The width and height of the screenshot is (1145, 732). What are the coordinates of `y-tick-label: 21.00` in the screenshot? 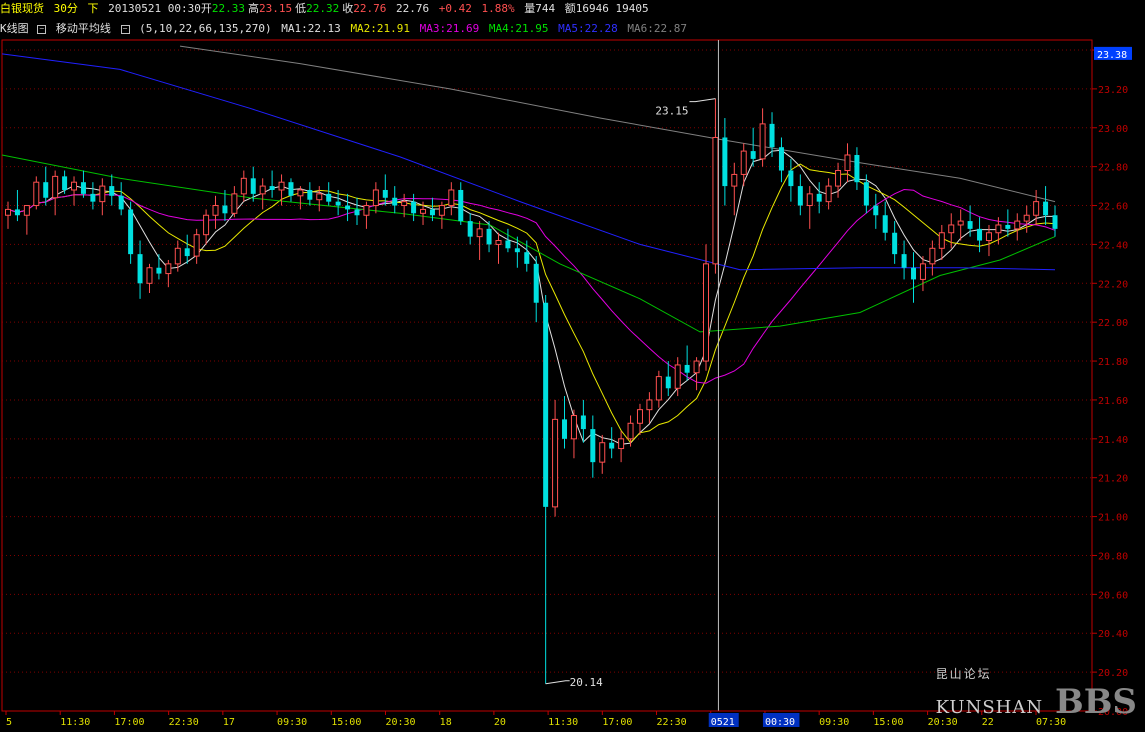 It's located at (1113, 518).